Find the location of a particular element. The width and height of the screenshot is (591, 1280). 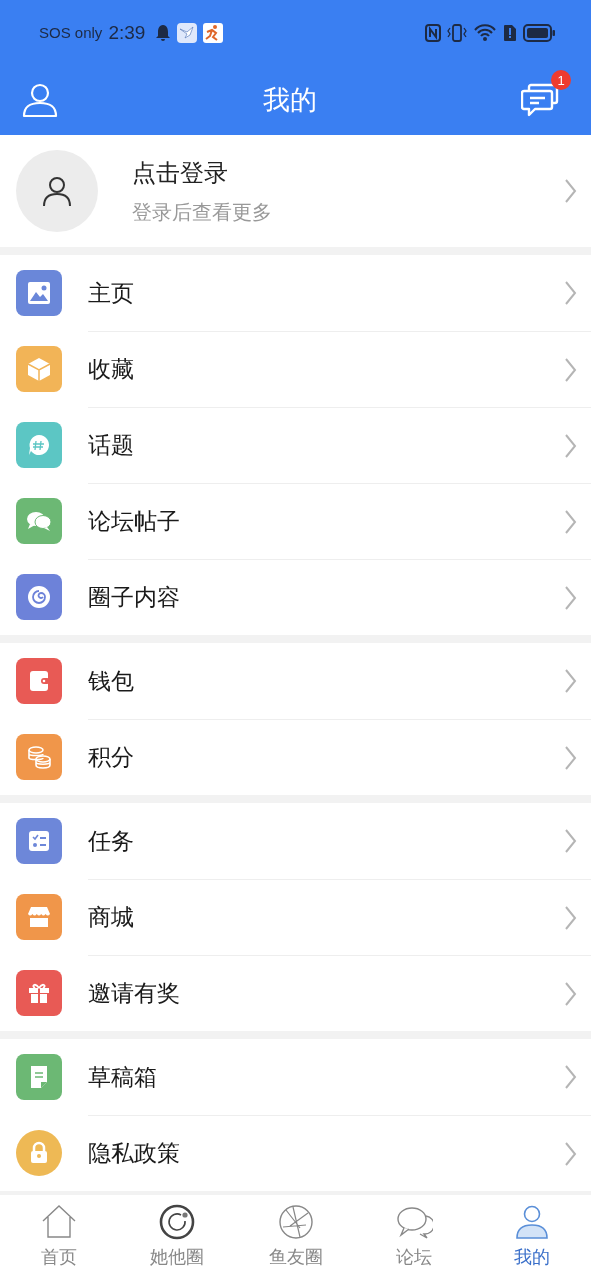

runner-icon is located at coordinates (213, 32).